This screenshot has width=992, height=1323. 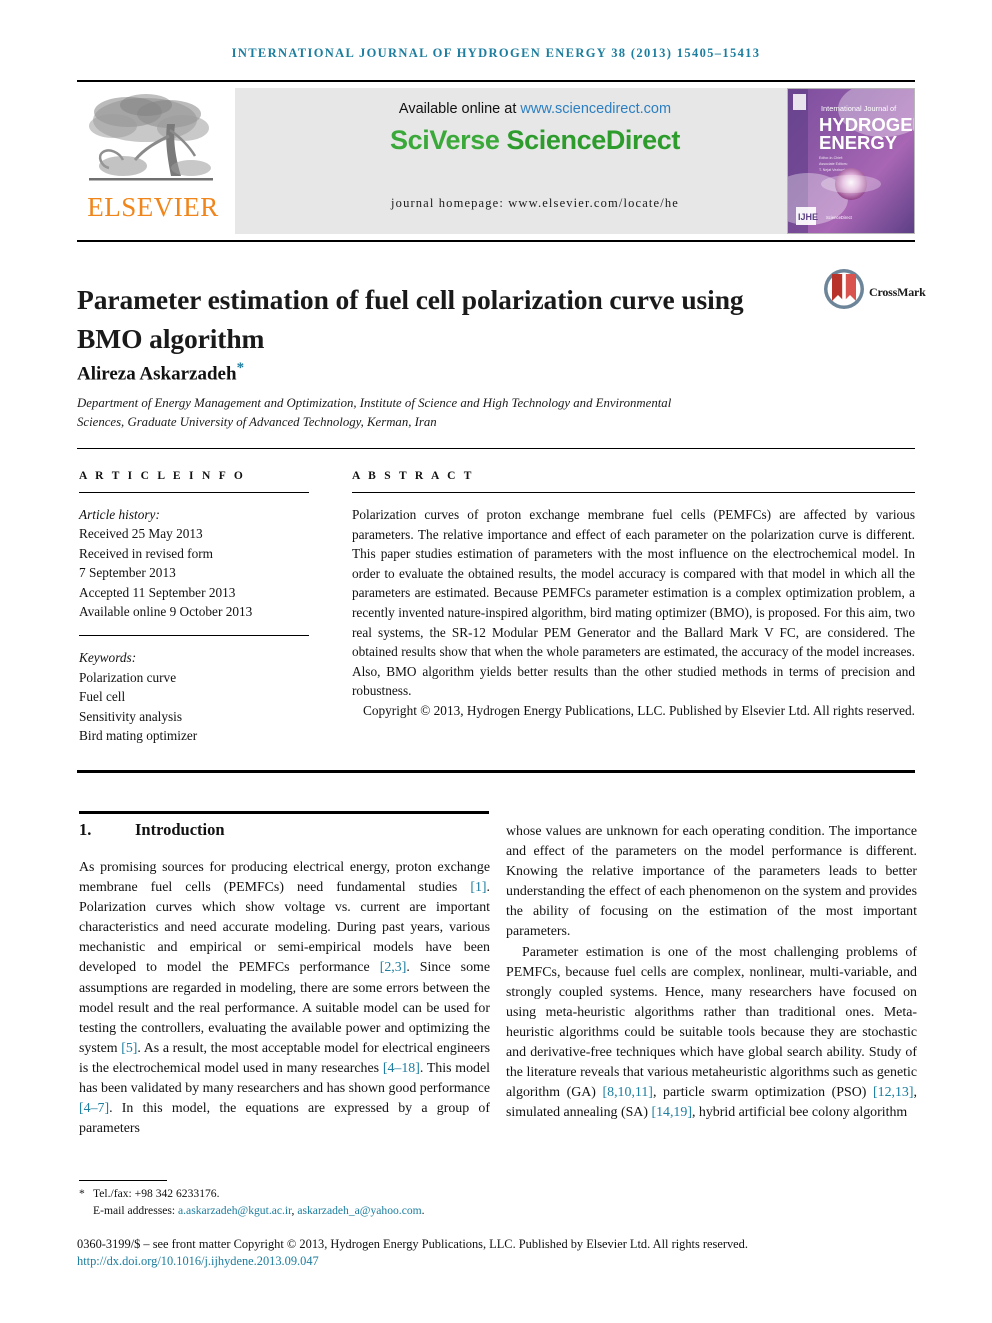 What do you see at coordinates (498, 1194) in the screenshot?
I see `footnote-tel-line: * Tel./fax: +98 342 6233176.` at bounding box center [498, 1194].